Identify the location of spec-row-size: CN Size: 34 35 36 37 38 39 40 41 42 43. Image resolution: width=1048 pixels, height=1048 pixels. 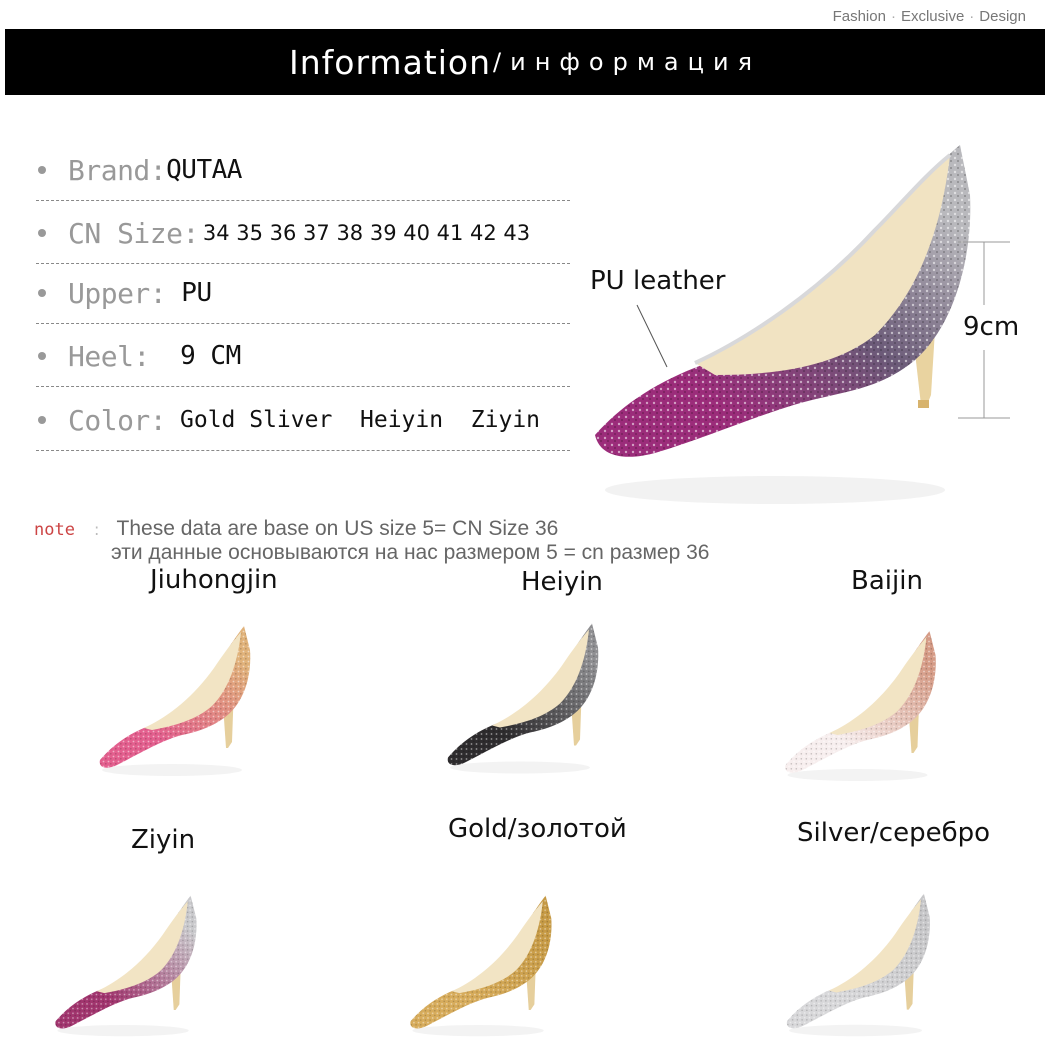
(303, 233).